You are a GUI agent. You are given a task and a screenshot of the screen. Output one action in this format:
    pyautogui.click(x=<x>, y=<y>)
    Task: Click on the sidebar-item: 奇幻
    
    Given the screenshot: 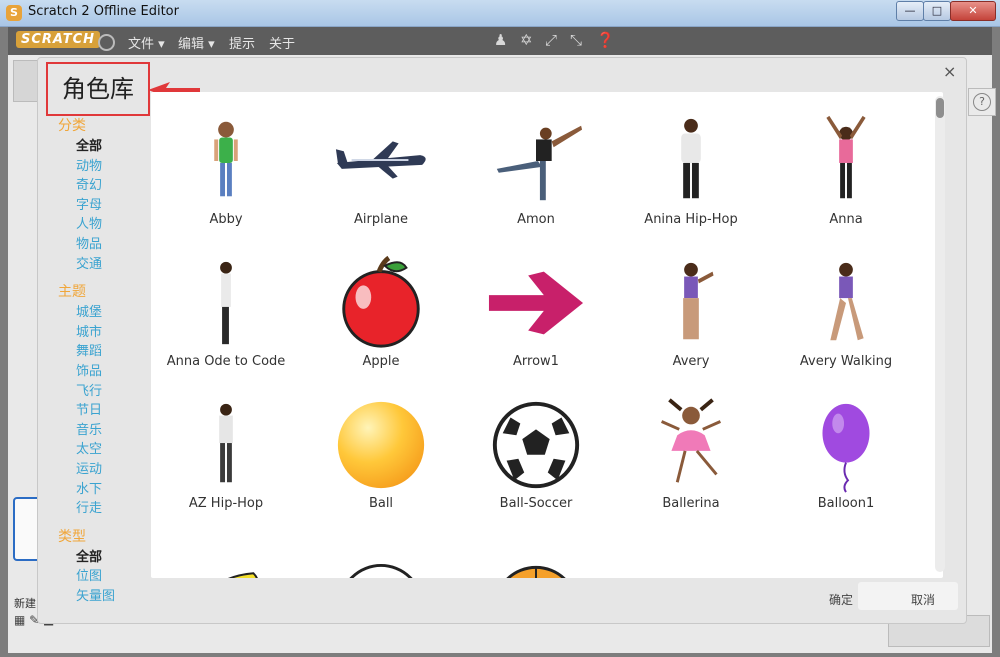 What is the action you would take?
    pyautogui.click(x=104, y=186)
    